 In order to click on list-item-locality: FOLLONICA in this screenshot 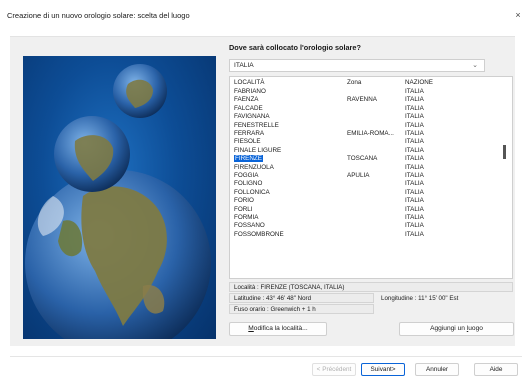, I will do `click(252, 193)`.